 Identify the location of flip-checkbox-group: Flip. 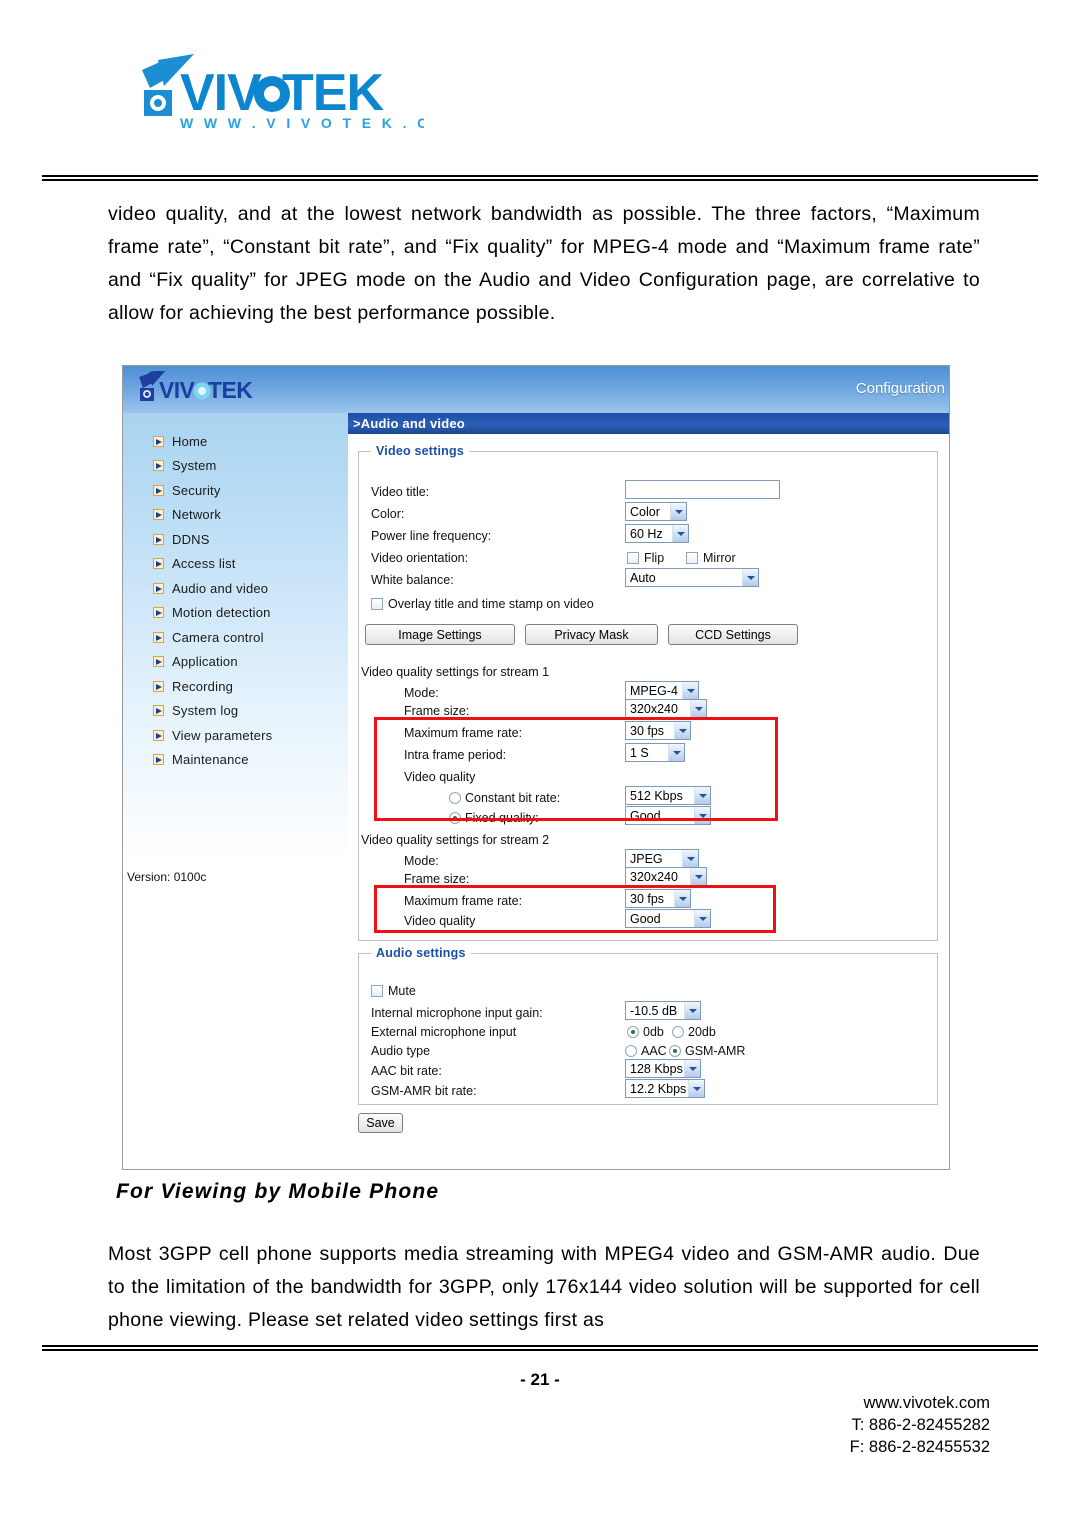
(645, 557).